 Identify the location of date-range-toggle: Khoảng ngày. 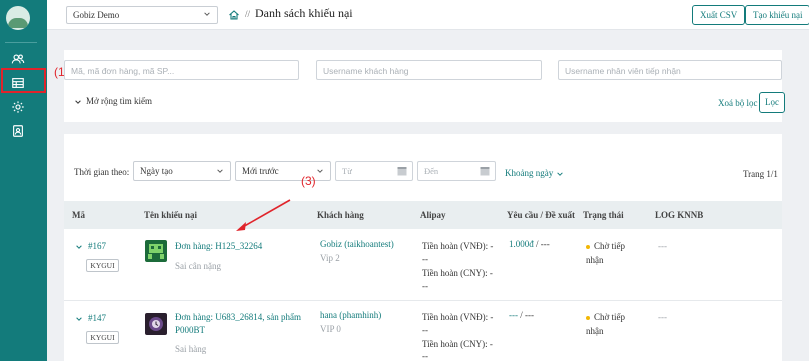
(534, 173).